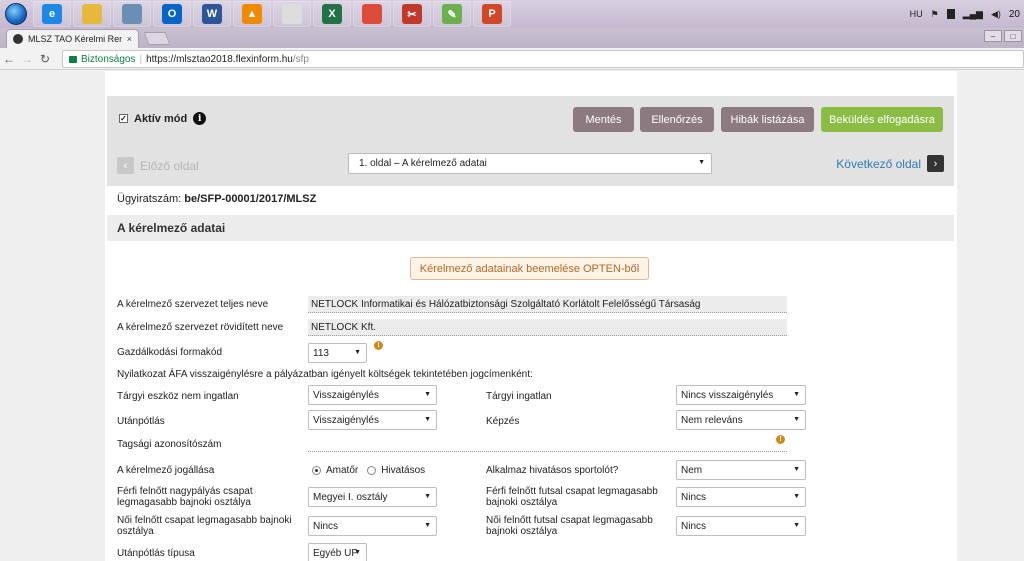  I want to click on language-indicator: HU, so click(916, 14).